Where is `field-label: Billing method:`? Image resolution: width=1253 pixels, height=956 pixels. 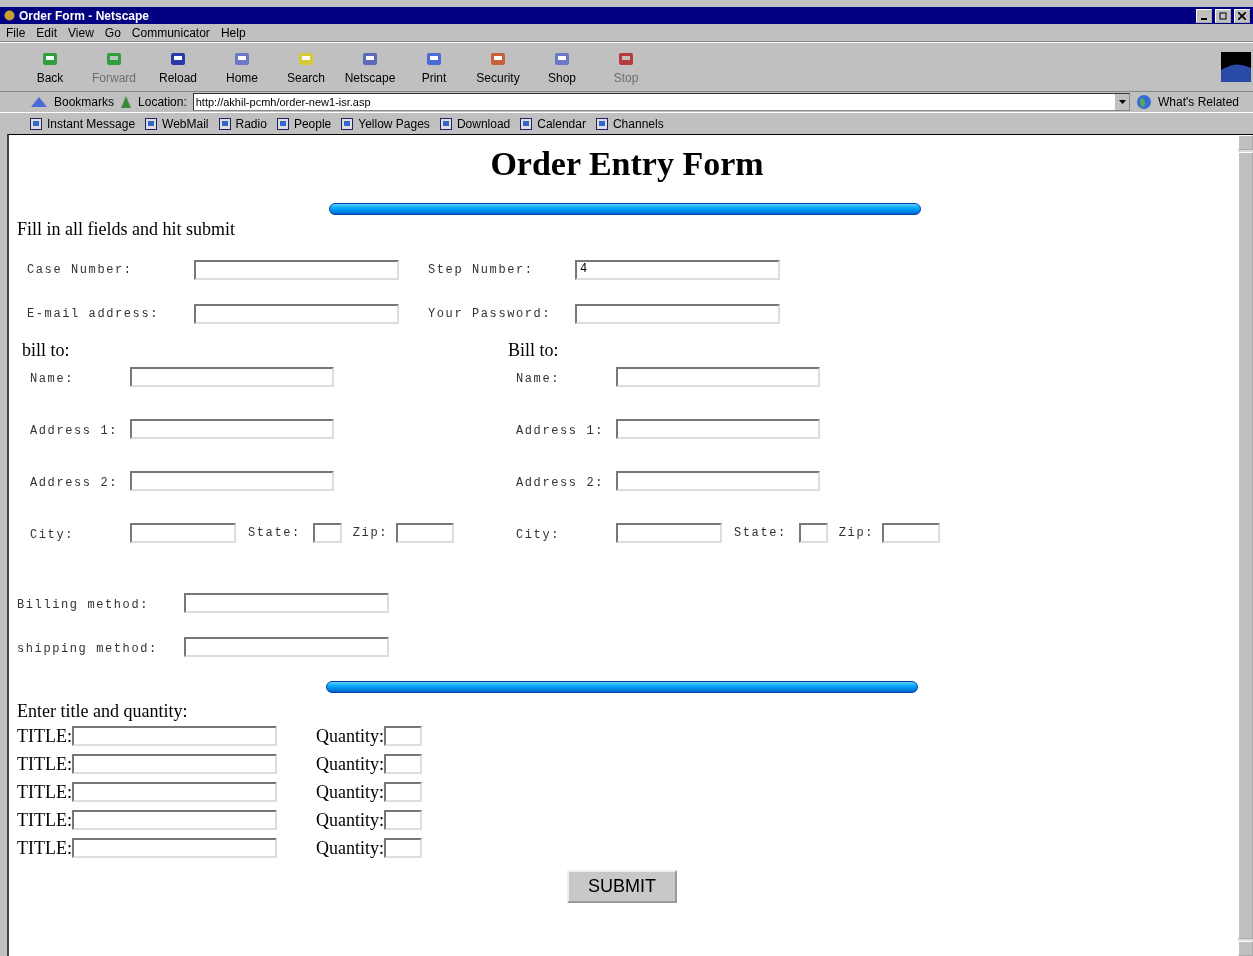
field-label: Billing method: is located at coordinates (83, 605).